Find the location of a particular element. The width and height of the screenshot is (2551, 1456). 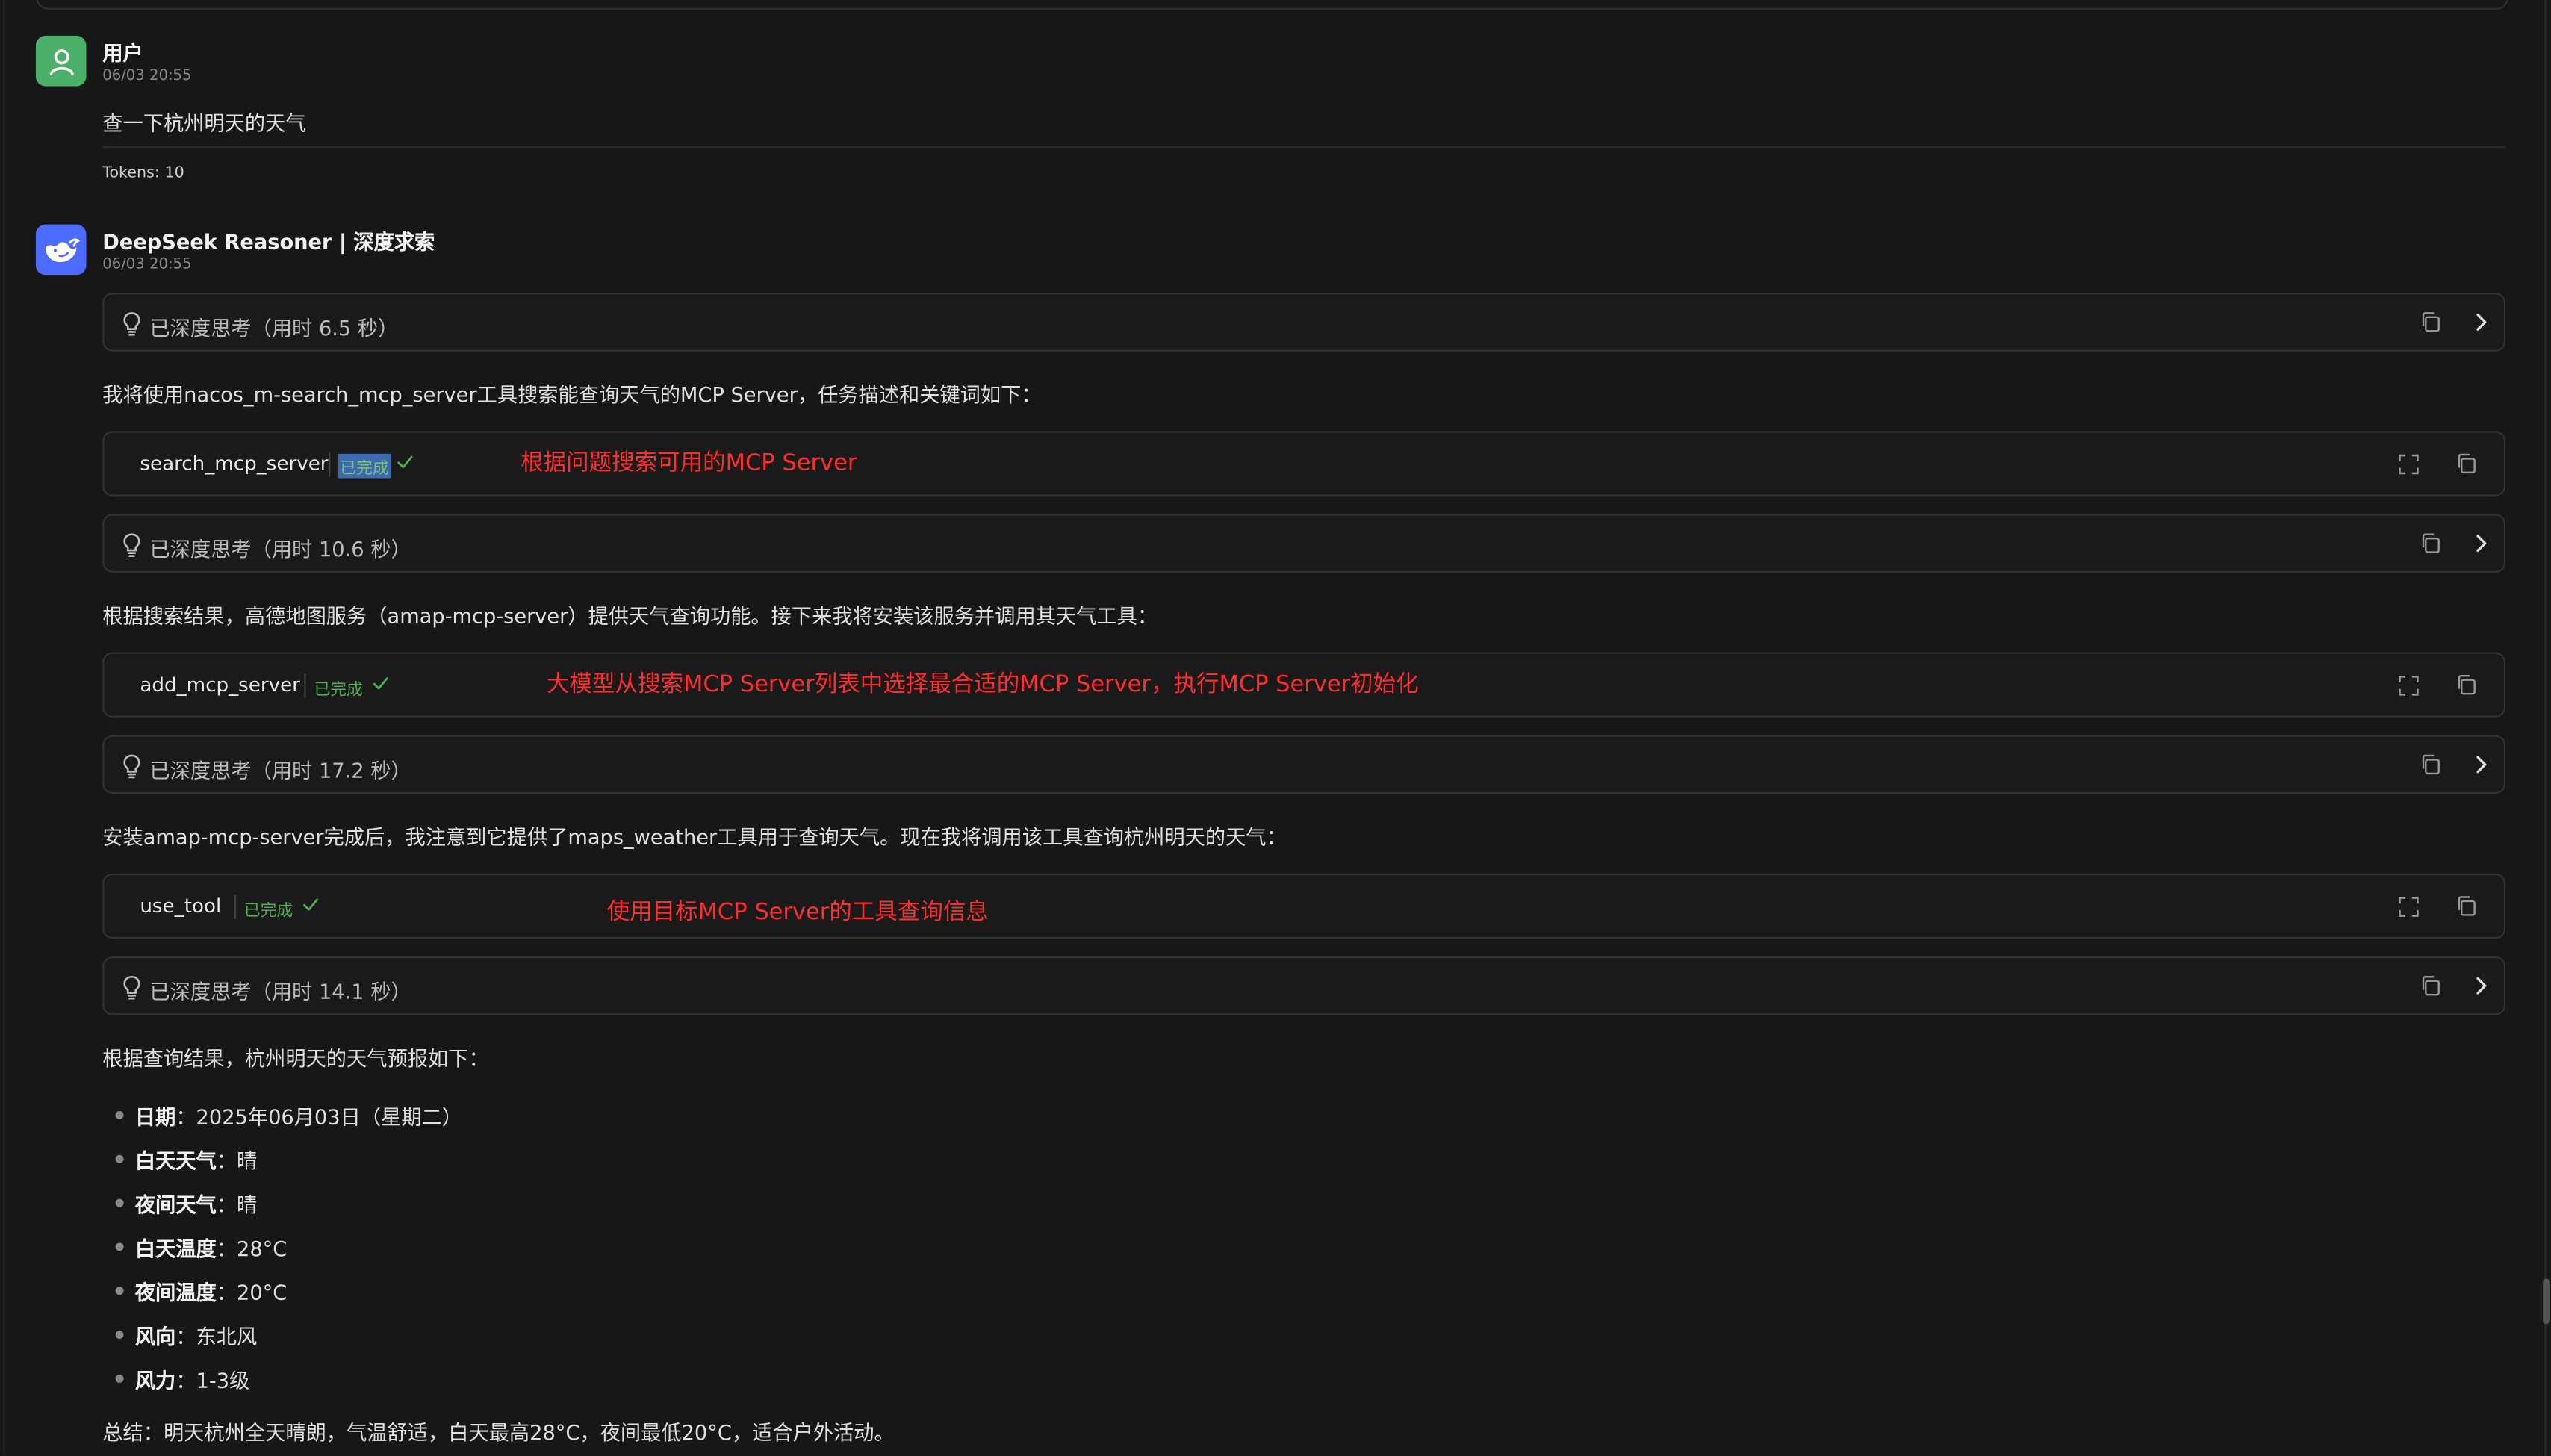

list-item: 白天温度 ：28°C is located at coordinates (282, 1247).